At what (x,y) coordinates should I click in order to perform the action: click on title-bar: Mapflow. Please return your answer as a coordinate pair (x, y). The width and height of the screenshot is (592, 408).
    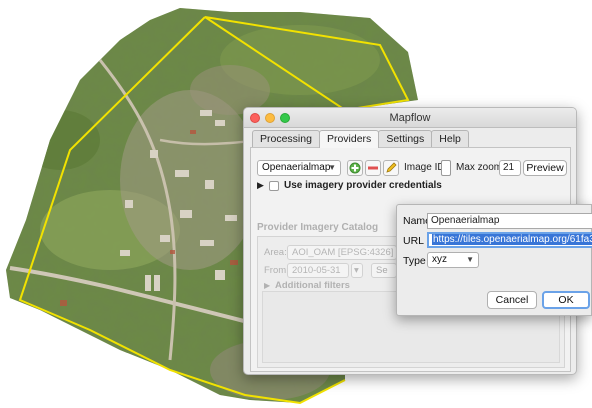
    Looking at the image, I should click on (410, 118).